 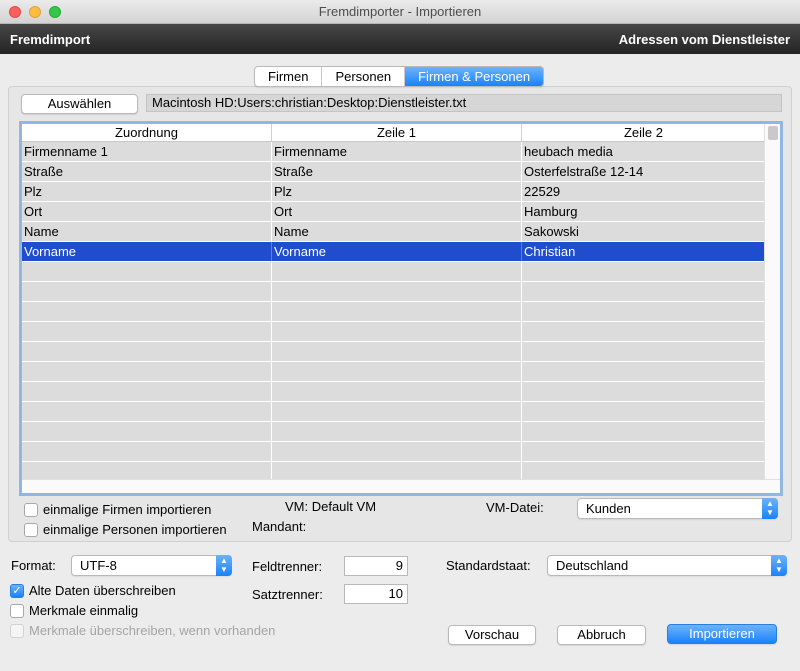 I want to click on table-row: Name Name Sakowski, so click(x=394, y=232).